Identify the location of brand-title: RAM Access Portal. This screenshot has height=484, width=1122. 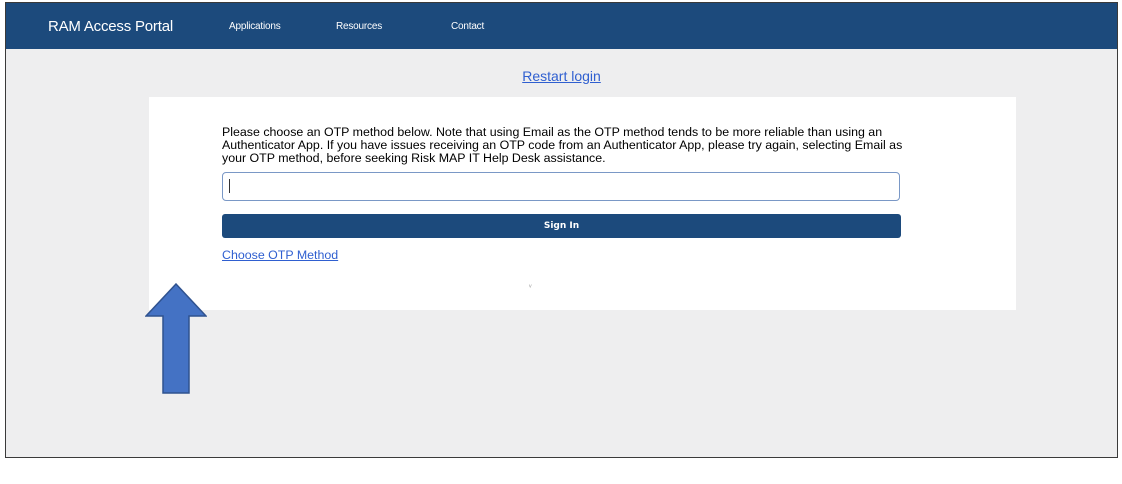
(110, 26).